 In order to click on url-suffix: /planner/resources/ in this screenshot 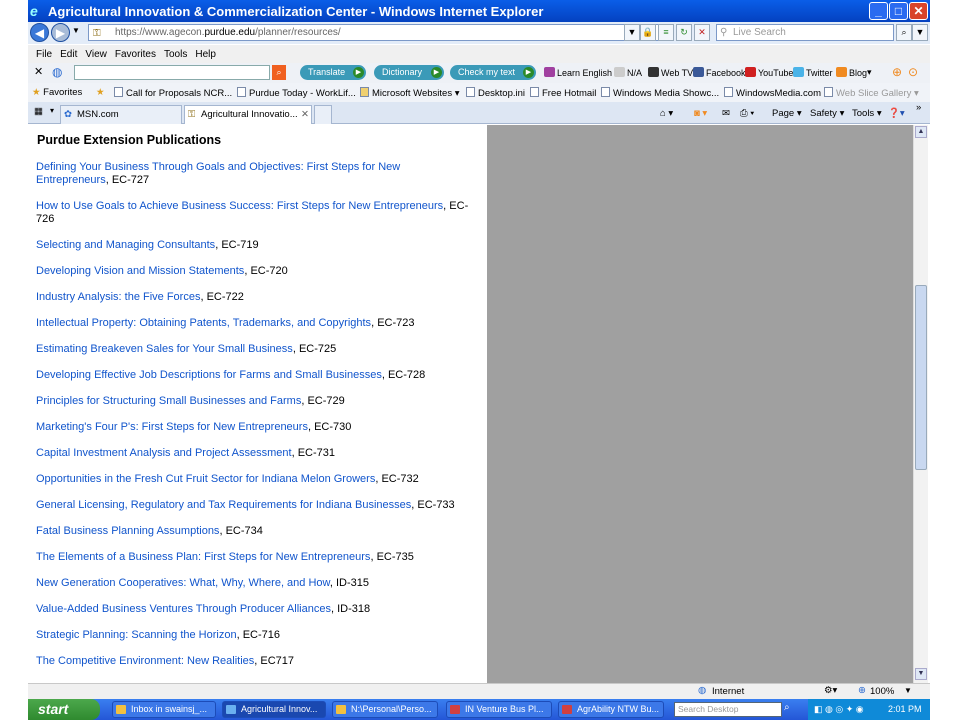, I will do `click(298, 32)`.